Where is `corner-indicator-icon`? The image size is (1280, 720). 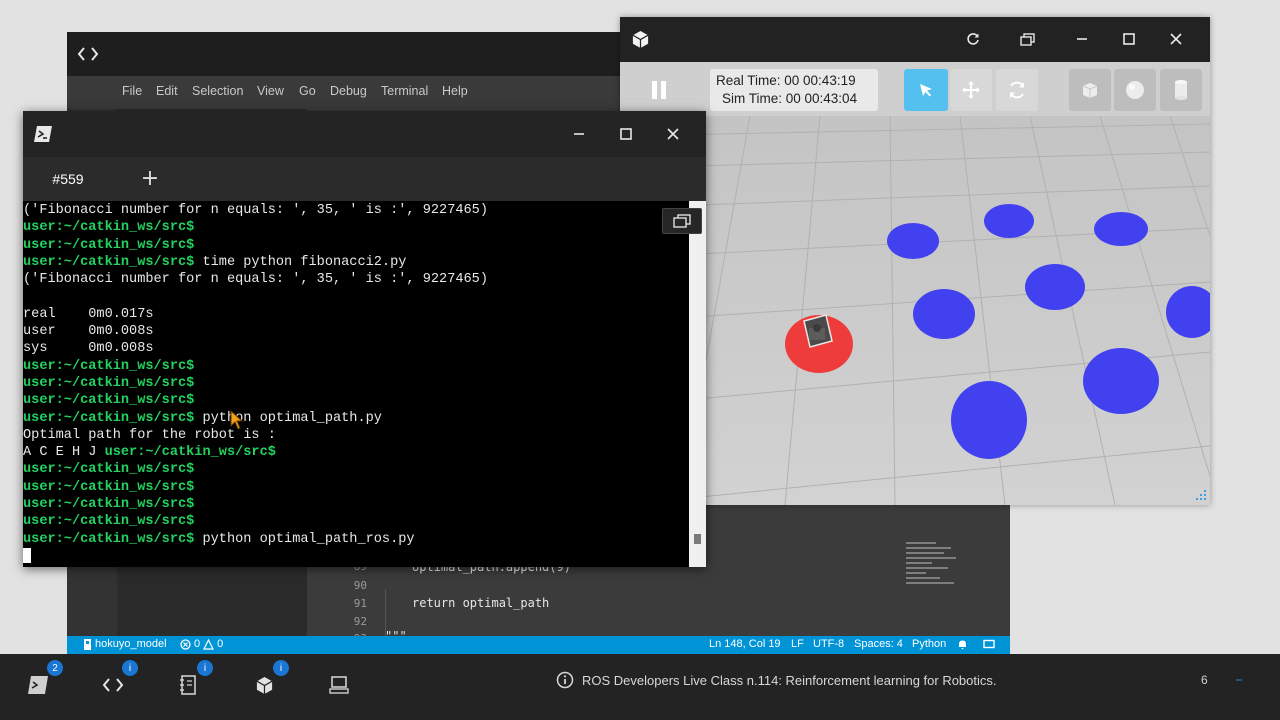 corner-indicator-icon is located at coordinates (1239, 680).